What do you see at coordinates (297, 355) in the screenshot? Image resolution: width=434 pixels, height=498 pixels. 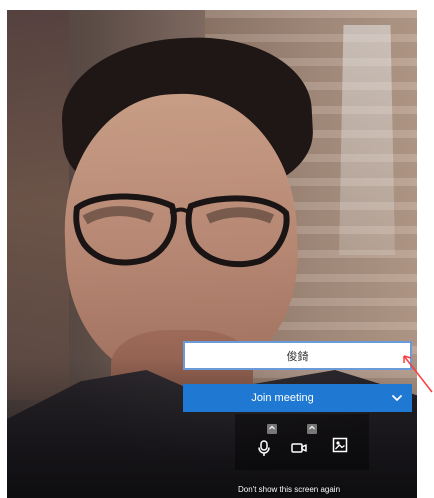 I see `display-name-input` at bounding box center [297, 355].